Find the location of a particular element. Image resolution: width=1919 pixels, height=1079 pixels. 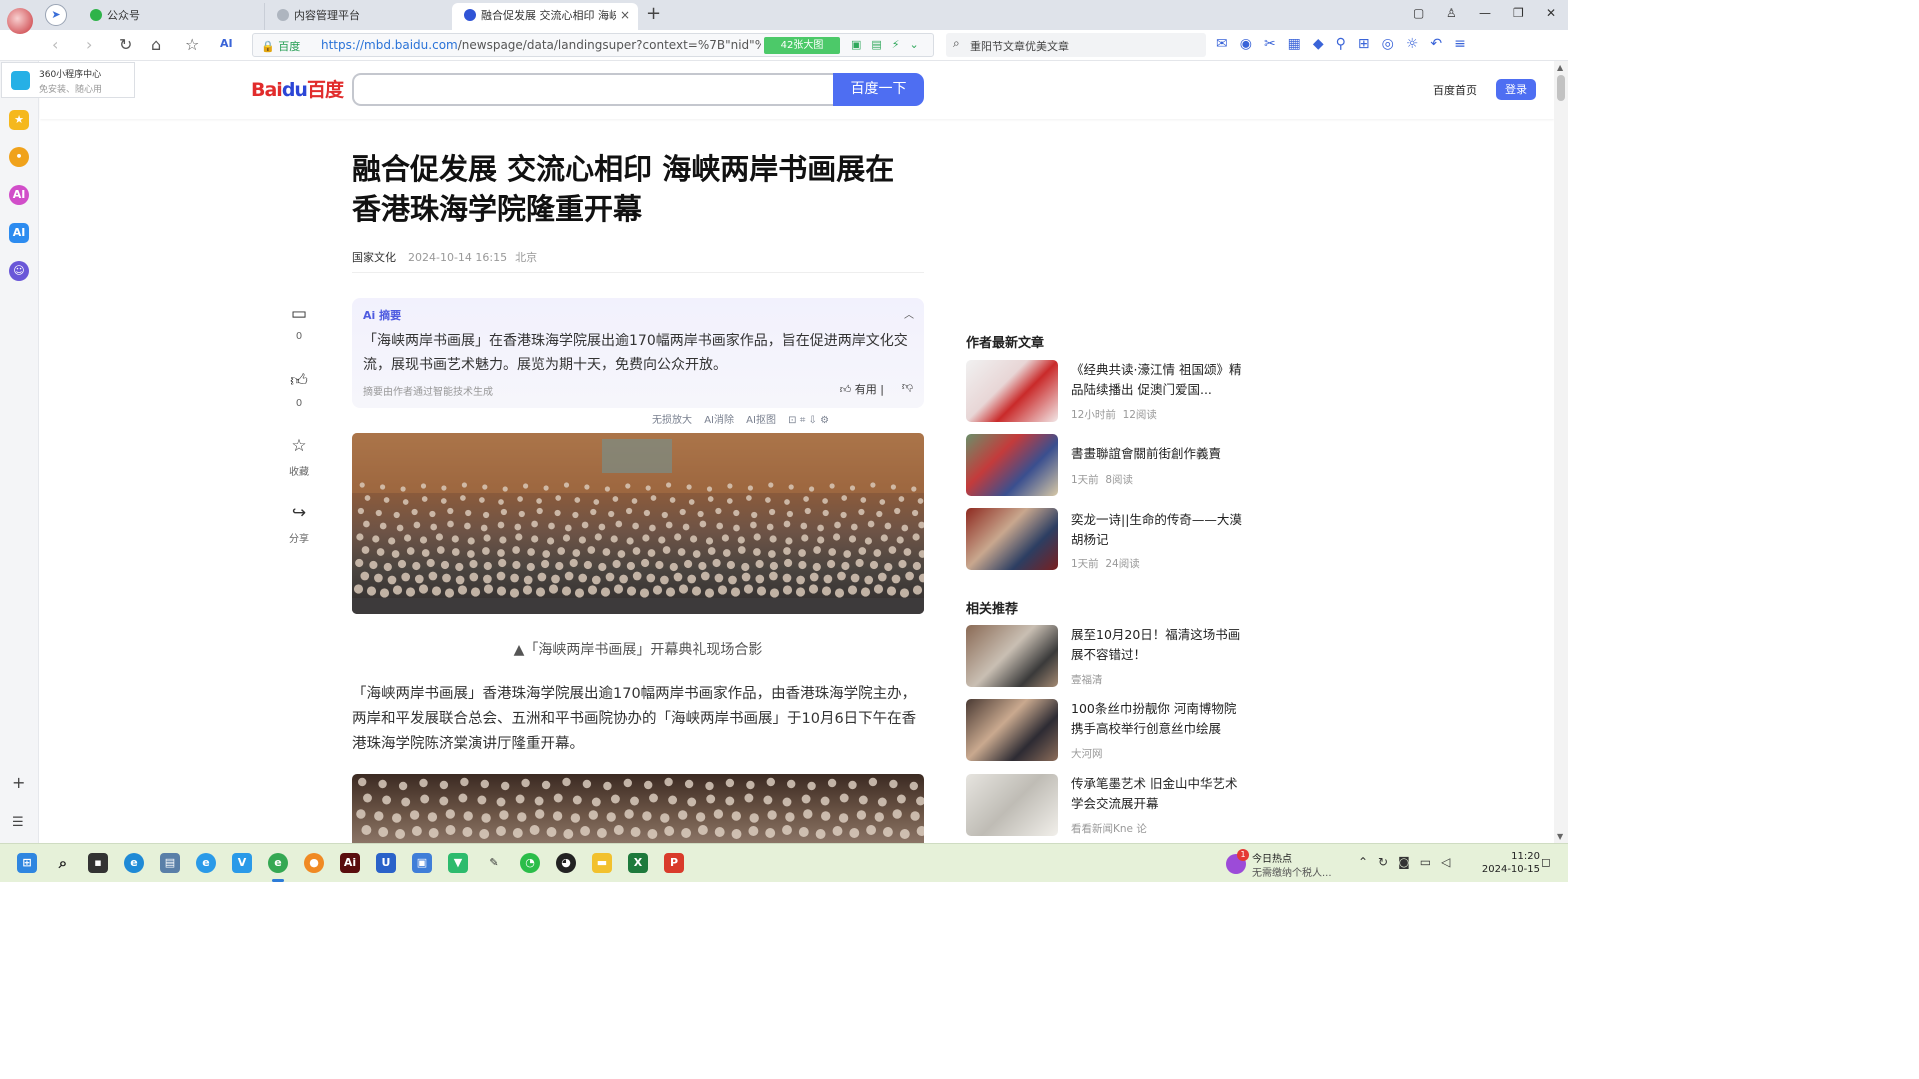

windows-start-icon: ⊞ is located at coordinates (27, 863).